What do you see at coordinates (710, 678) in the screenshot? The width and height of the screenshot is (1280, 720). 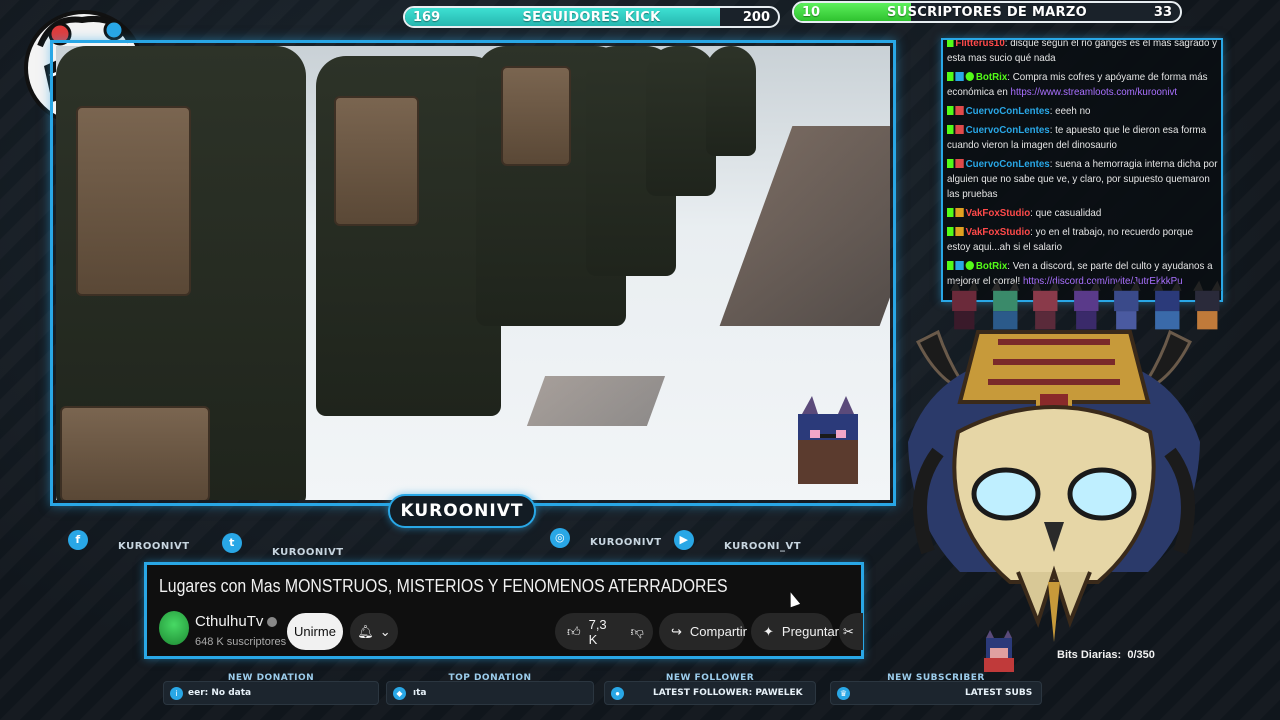 I see `alert-head: NEW FOLLOWER` at bounding box center [710, 678].